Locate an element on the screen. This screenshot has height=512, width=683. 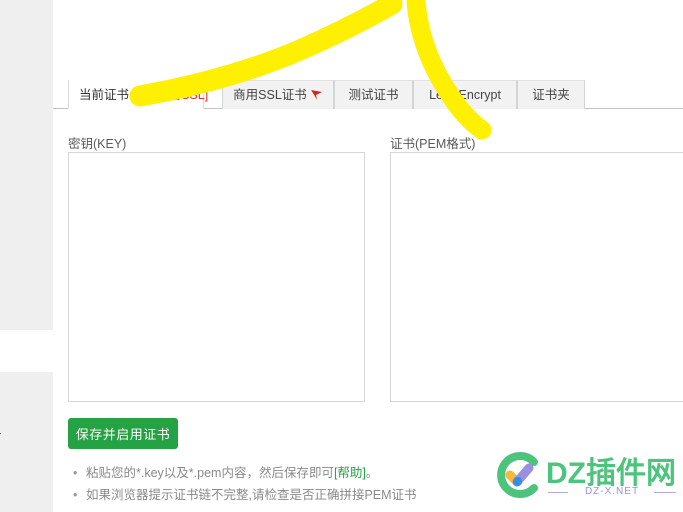
sidebar-item: 向 is located at coordinates (26, 508).